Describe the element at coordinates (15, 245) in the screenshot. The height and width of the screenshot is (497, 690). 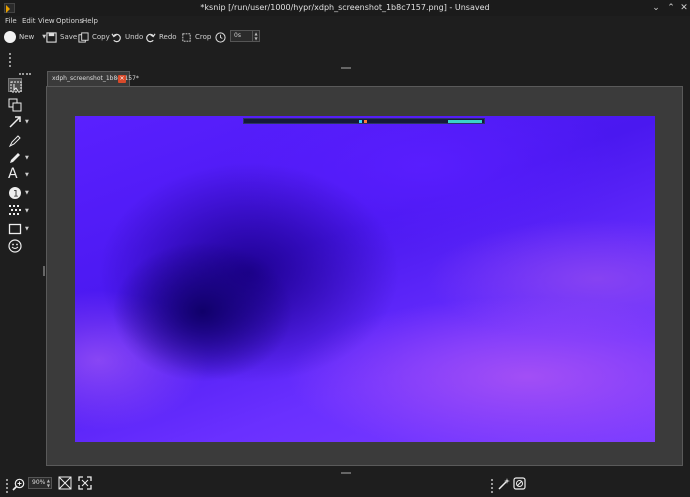
I see `sticker-tool-icon` at that location.